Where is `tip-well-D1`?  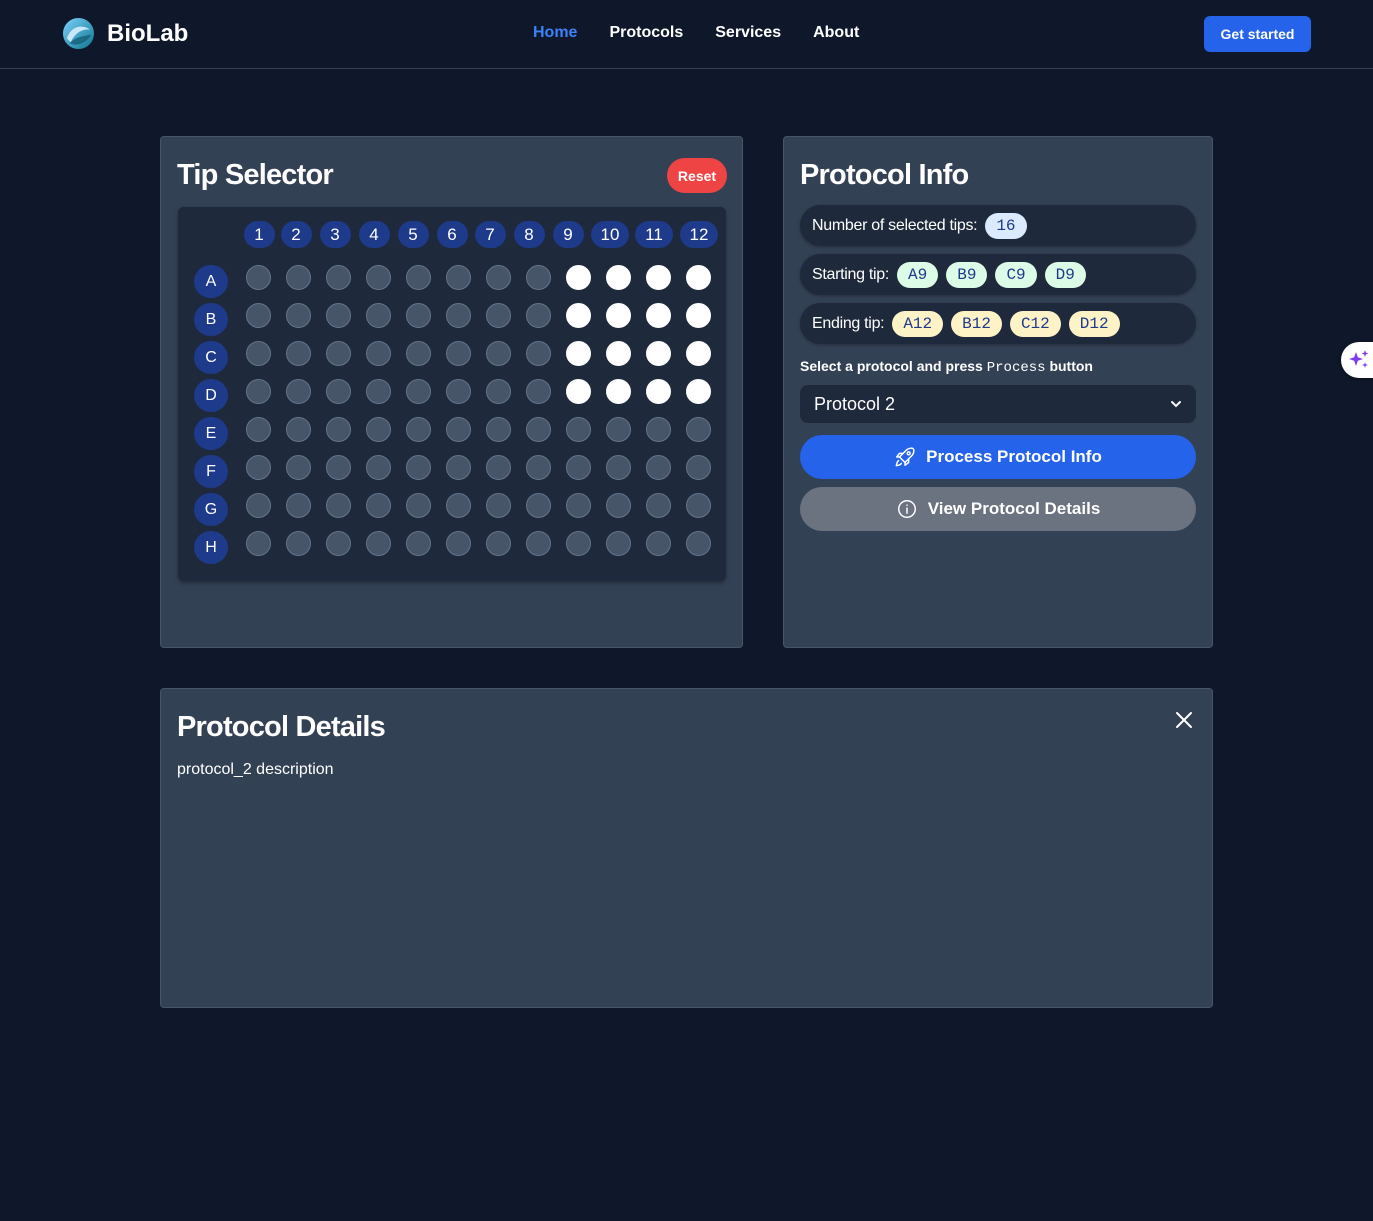 tip-well-D1 is located at coordinates (258, 391).